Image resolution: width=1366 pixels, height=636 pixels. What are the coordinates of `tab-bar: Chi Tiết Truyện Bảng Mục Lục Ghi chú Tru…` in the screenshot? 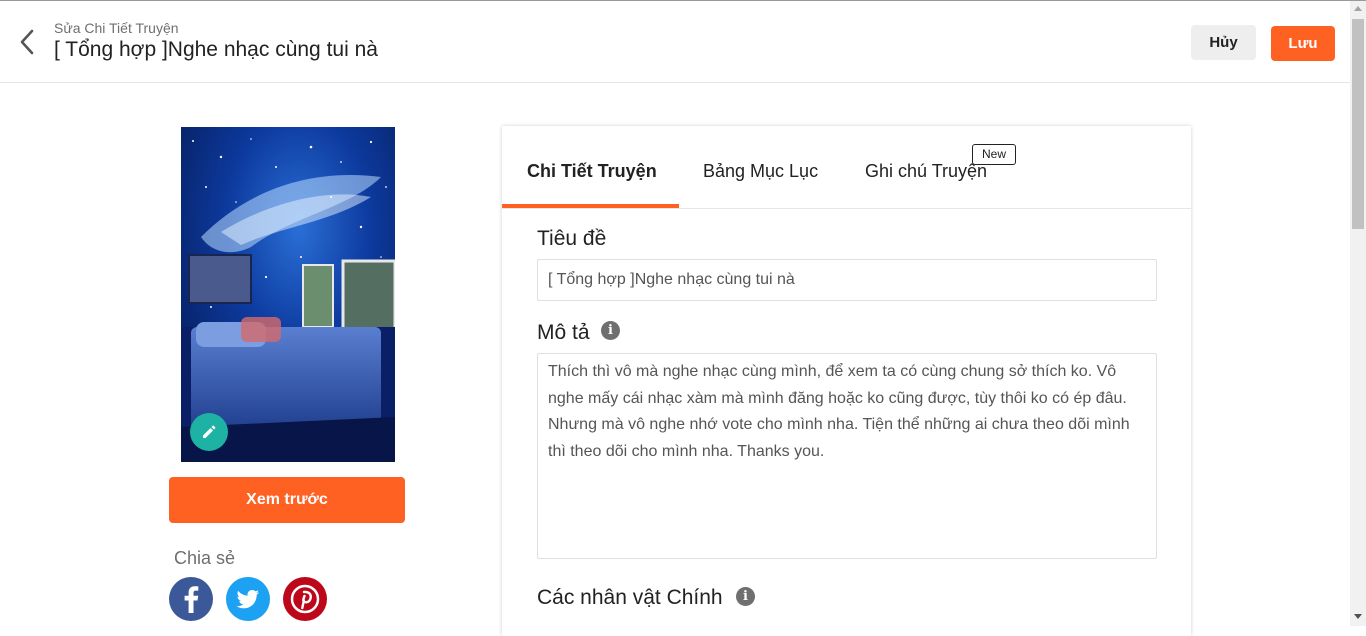 It's located at (846, 167).